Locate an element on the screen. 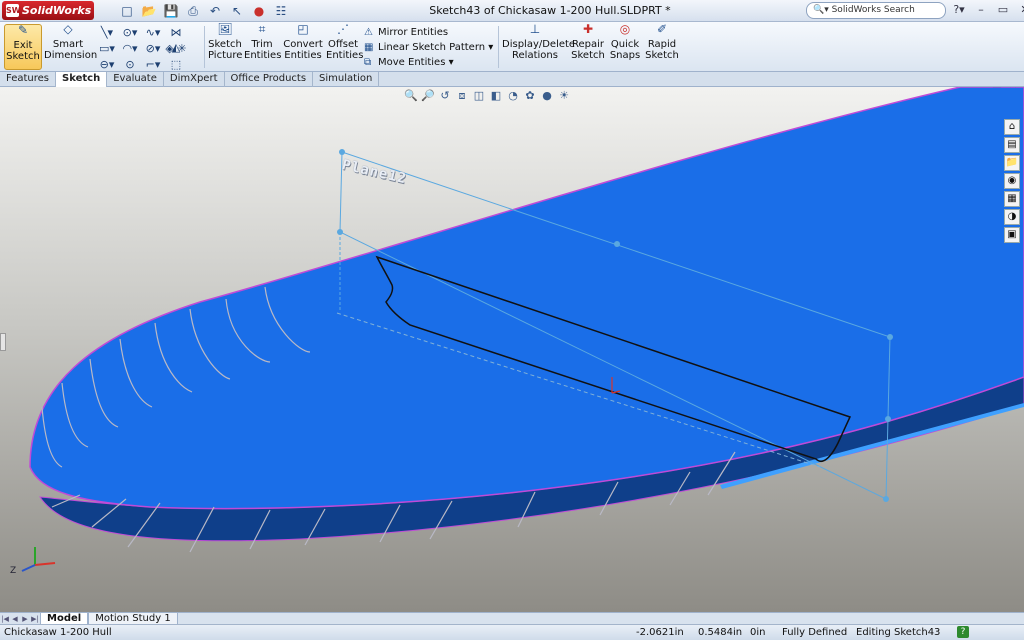 The height and width of the screenshot is (640, 1024). help-menu-icon: ?▾ is located at coordinates (959, 10).